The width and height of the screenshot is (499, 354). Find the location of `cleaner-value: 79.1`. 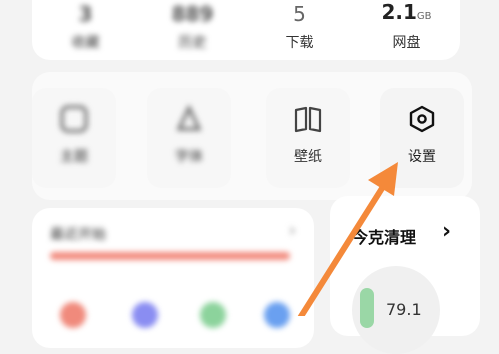

cleaner-value: 79.1 is located at coordinates (404, 309).